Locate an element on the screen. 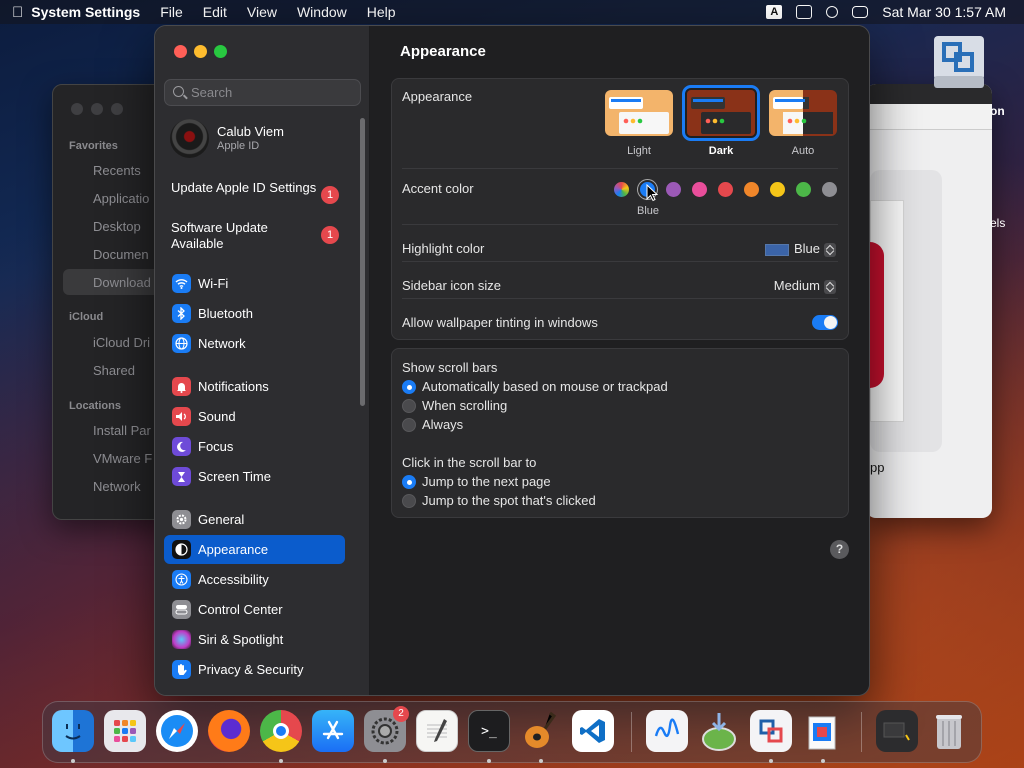 This screenshot has height=768, width=1024. scroll-auto-label: Automatically based on mouse or trackpad is located at coordinates (545, 386).